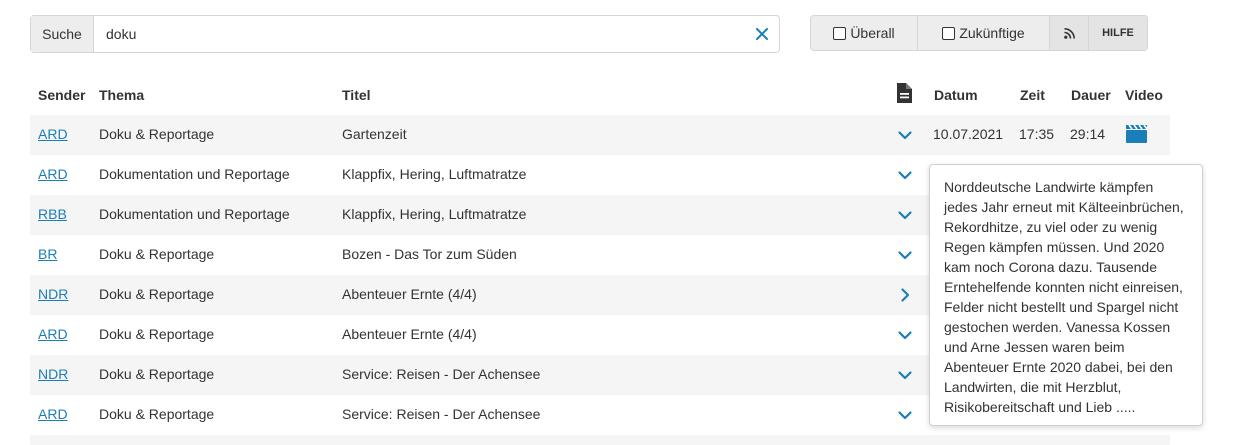 The width and height of the screenshot is (1241, 445). Describe the element at coordinates (429, 254) in the screenshot. I see `titel-cell: Bozen - Das Tor zum Süden` at that location.